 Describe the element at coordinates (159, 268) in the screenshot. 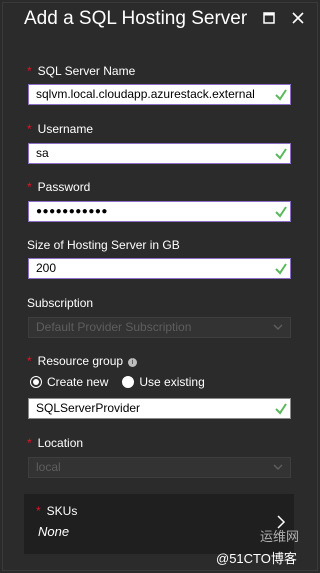

I see `size-input: 200` at that location.